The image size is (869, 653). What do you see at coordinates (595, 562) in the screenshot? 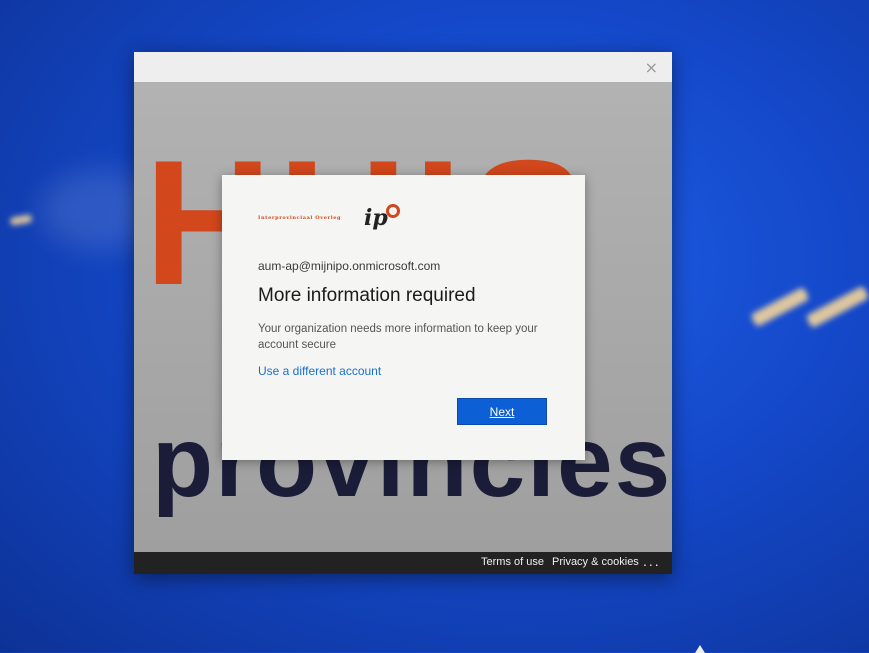
I see `privacy-cookies-link: Privacy & cookies` at bounding box center [595, 562].